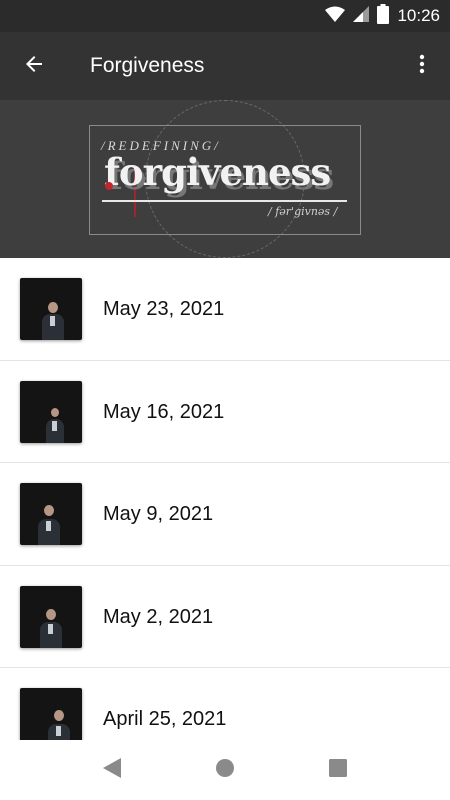 The height and width of the screenshot is (800, 450). I want to click on status-icons: 10:26, so click(382, 16).